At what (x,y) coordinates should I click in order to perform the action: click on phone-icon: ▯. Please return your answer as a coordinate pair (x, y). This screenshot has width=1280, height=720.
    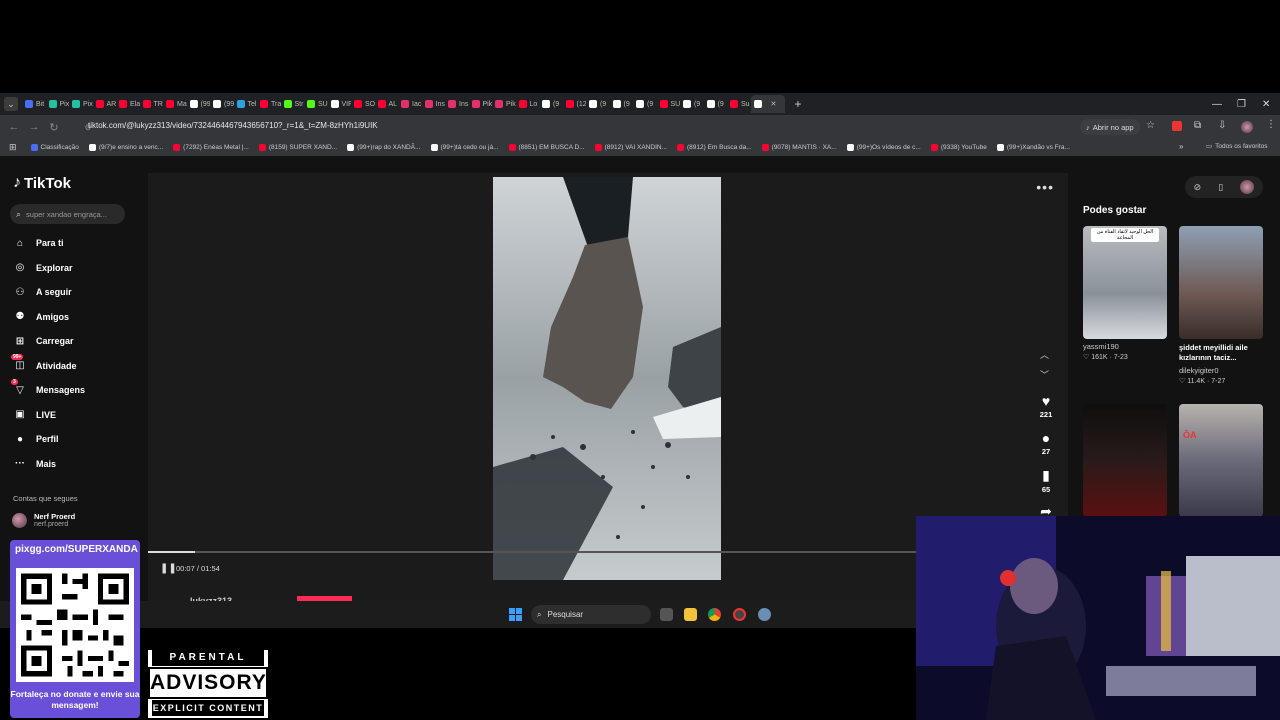
    Looking at the image, I should click on (1220, 187).